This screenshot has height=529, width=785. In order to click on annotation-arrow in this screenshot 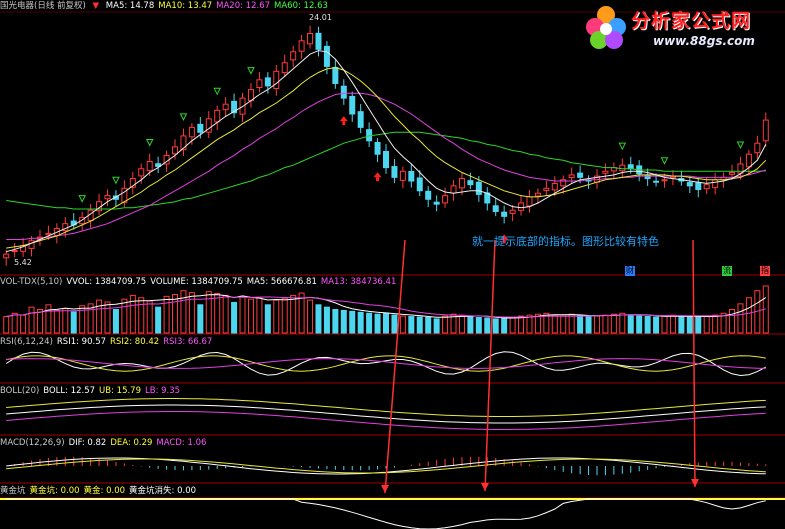, I will do `click(694, 363)`.